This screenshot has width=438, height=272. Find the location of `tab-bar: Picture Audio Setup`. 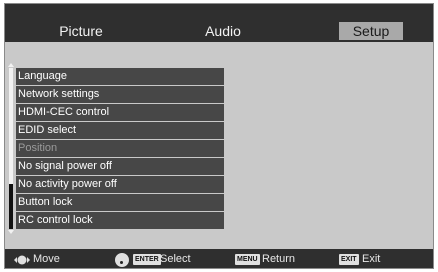

tab-bar: Picture Audio Setup is located at coordinates (219, 23).